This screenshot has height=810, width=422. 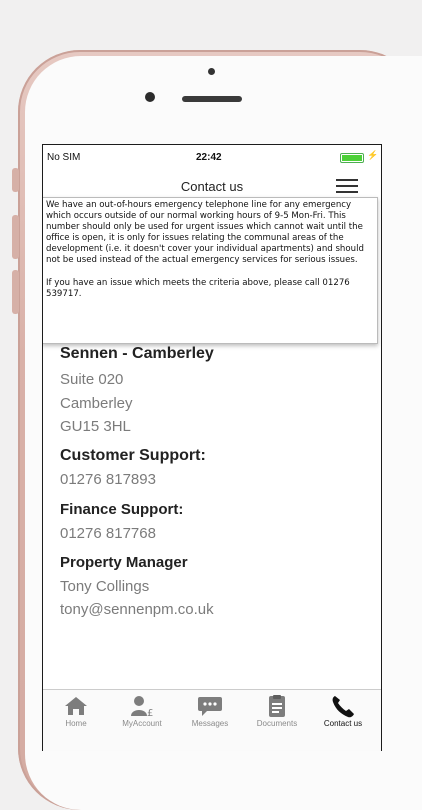 I want to click on carrier-label: No SIM, so click(x=64, y=157).